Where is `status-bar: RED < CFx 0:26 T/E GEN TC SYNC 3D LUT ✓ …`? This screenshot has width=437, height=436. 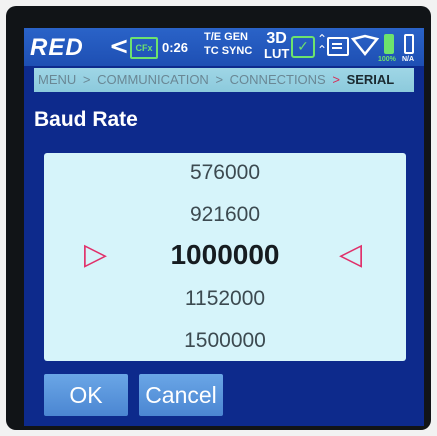 status-bar: RED < CFx 0:26 T/E GEN TC SYNC 3D LUT ✓ … is located at coordinates (224, 47).